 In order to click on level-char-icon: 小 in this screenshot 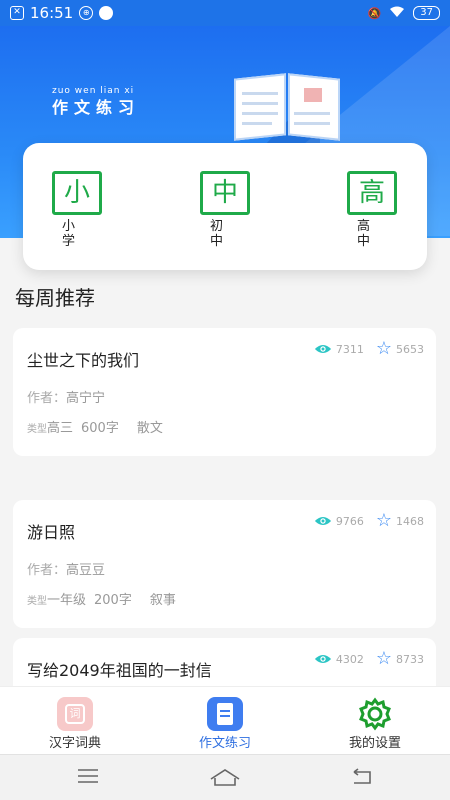, I will do `click(77, 193)`.